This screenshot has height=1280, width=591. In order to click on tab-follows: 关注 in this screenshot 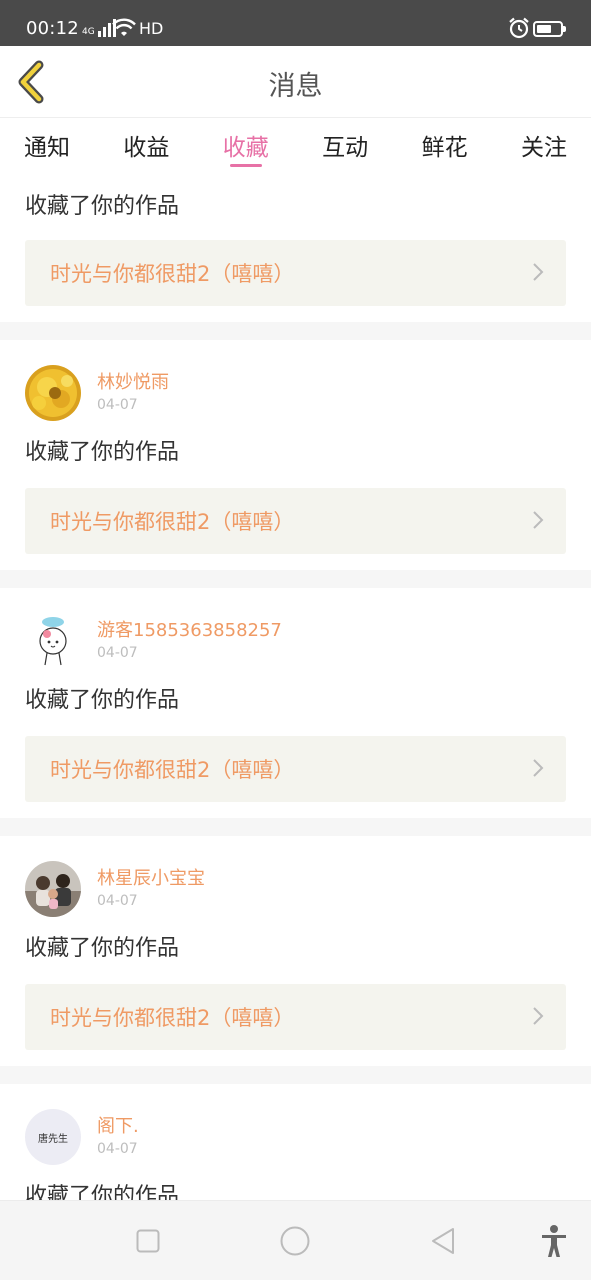, I will do `click(544, 146)`.